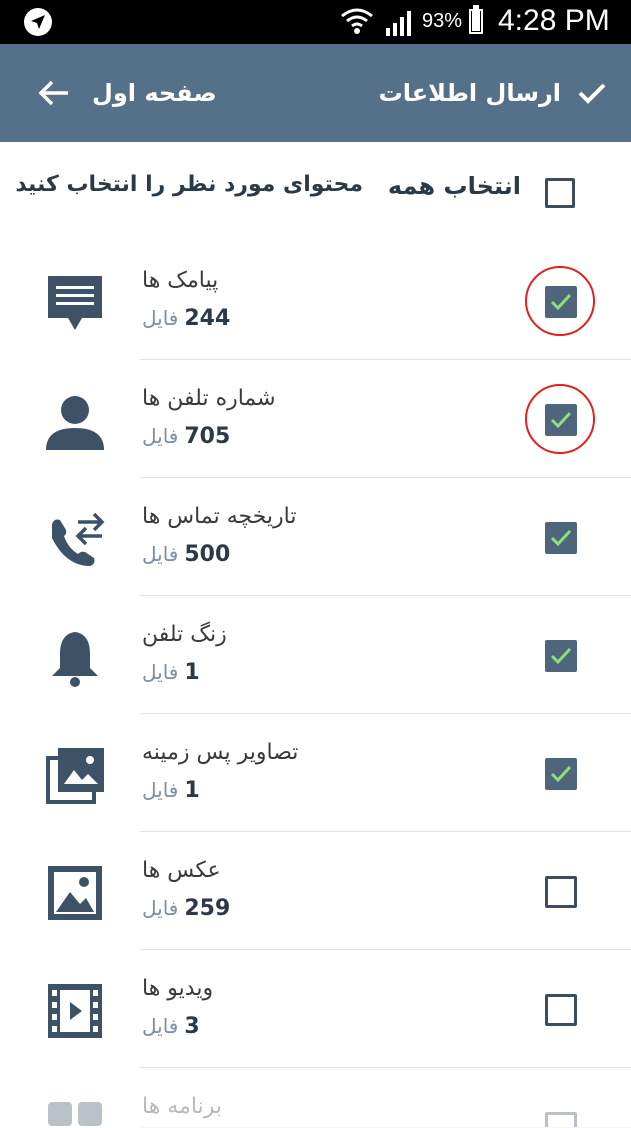 The image size is (631, 1128). What do you see at coordinates (315, 301) in the screenshot?
I see `list-item: پیامک ها 244 فایل` at bounding box center [315, 301].